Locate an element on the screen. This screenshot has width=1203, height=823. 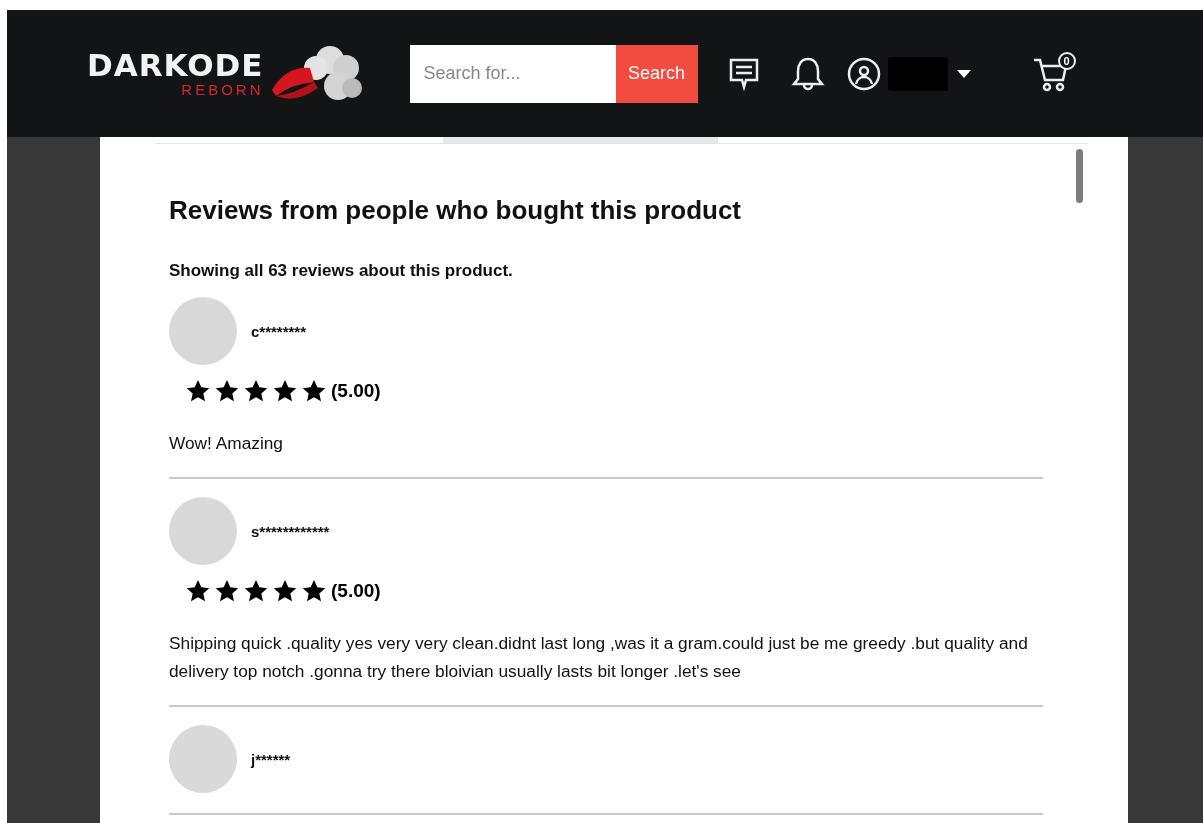
cart-count: 0 is located at coordinates (1066, 60).